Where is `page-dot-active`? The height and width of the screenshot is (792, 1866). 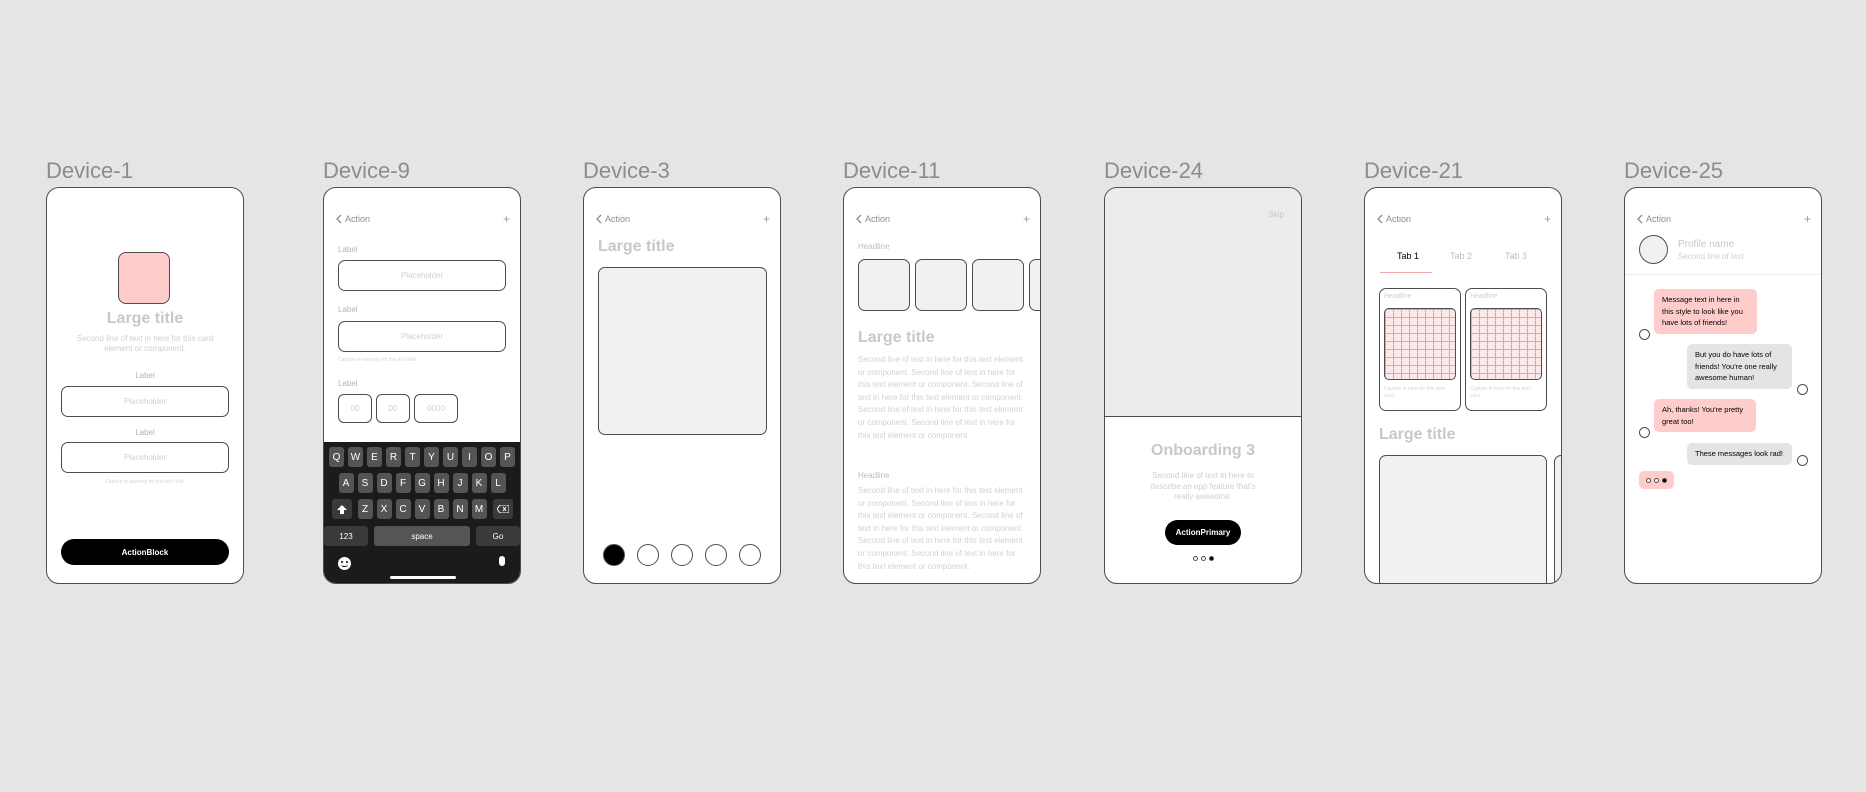
page-dot-active is located at coordinates (614, 555).